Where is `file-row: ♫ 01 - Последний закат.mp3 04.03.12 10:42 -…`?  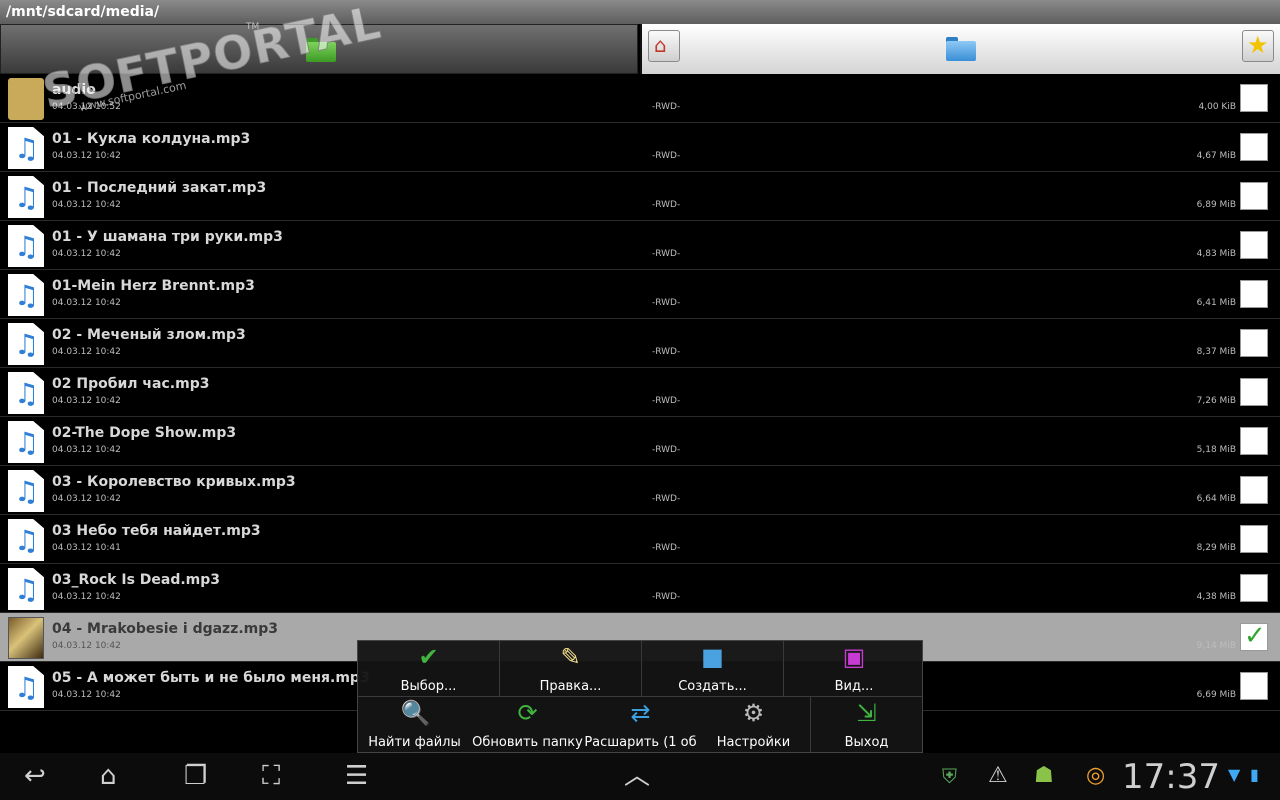 file-row: ♫ 01 - Последний закат.mp3 04.03.12 10:42 -… is located at coordinates (640, 196).